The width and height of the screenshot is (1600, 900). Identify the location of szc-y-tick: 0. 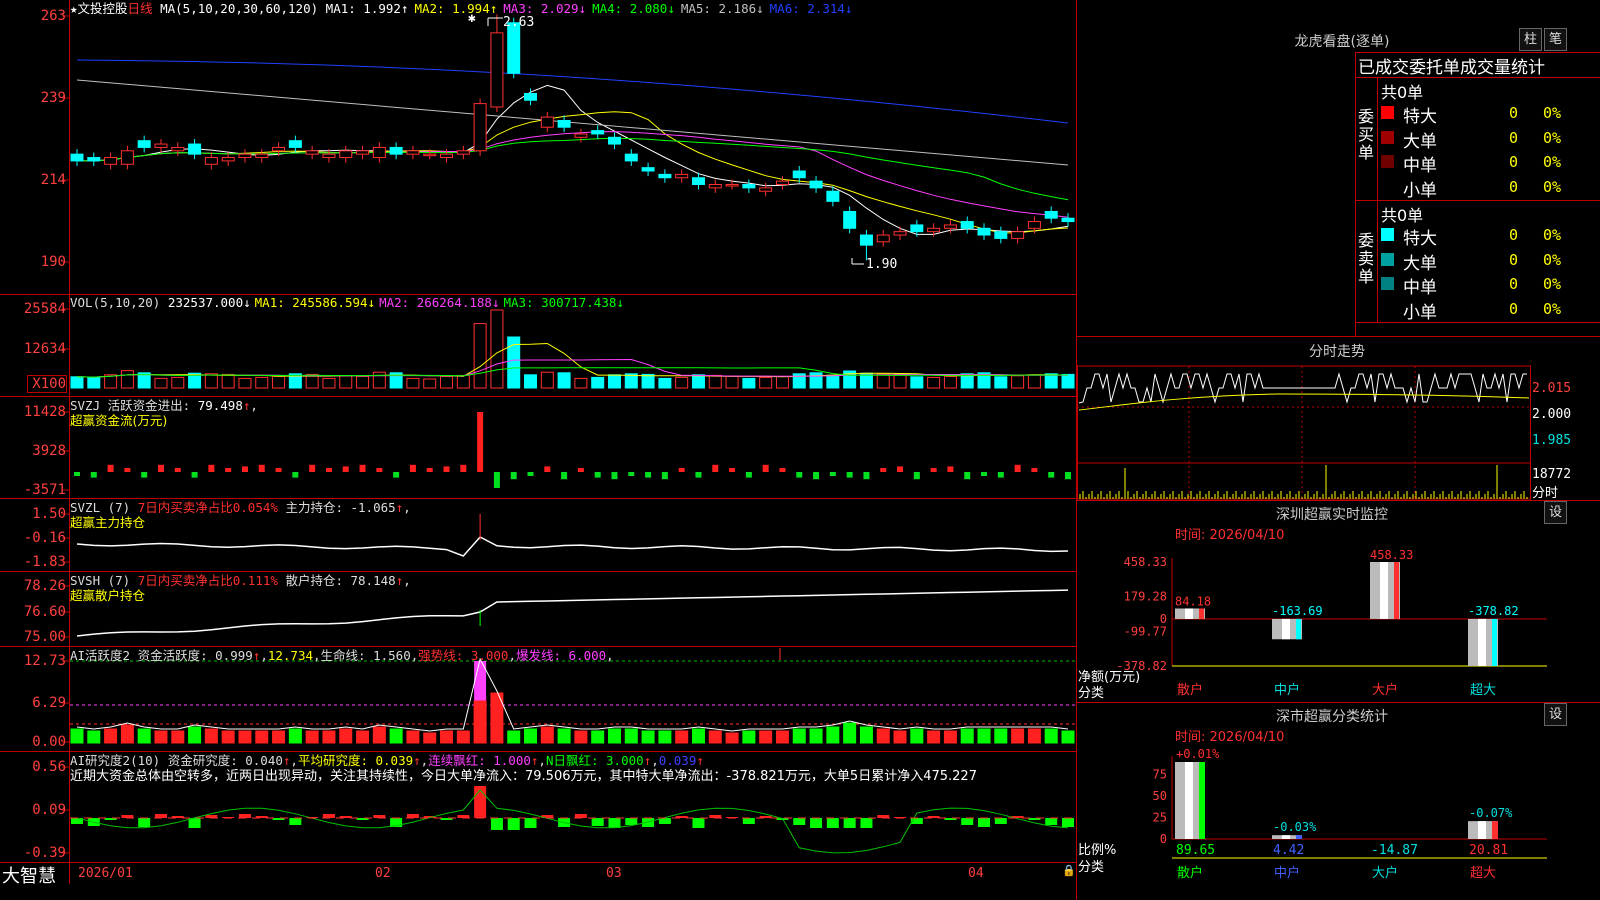
(1163, 839).